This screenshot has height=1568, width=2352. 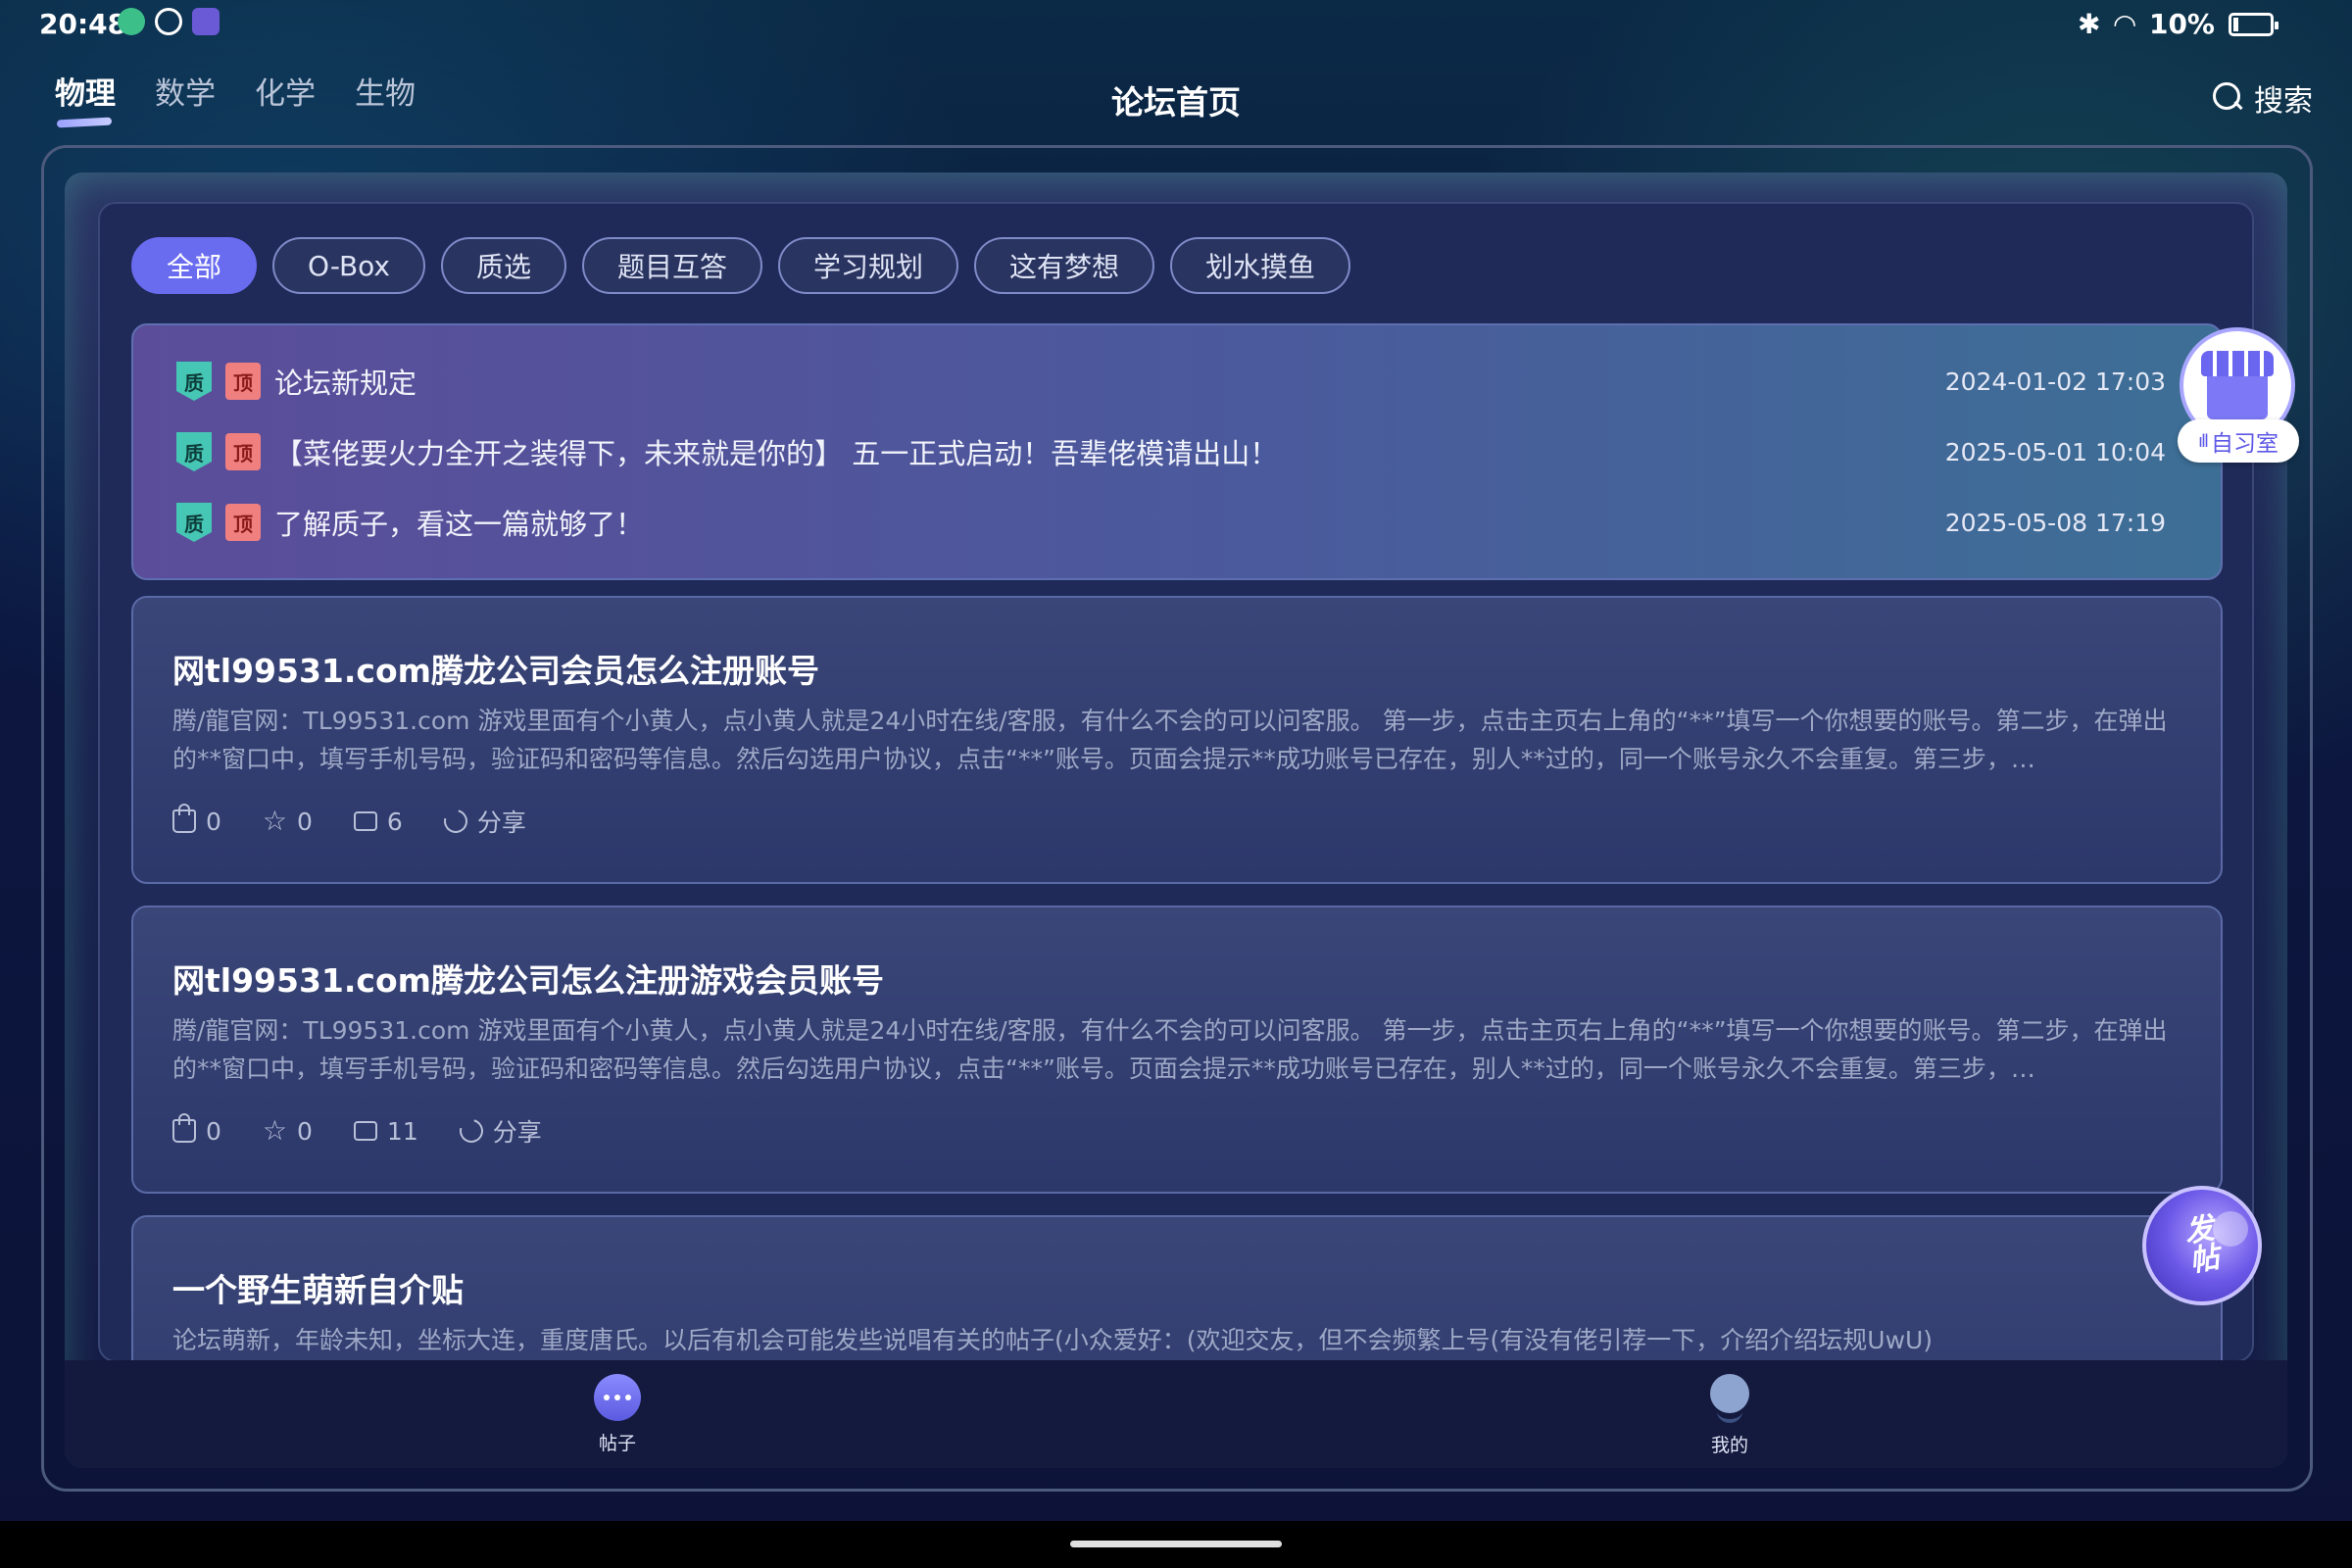 I want to click on subject-tabs: 物理 数学 化学 生物, so click(x=235, y=97).